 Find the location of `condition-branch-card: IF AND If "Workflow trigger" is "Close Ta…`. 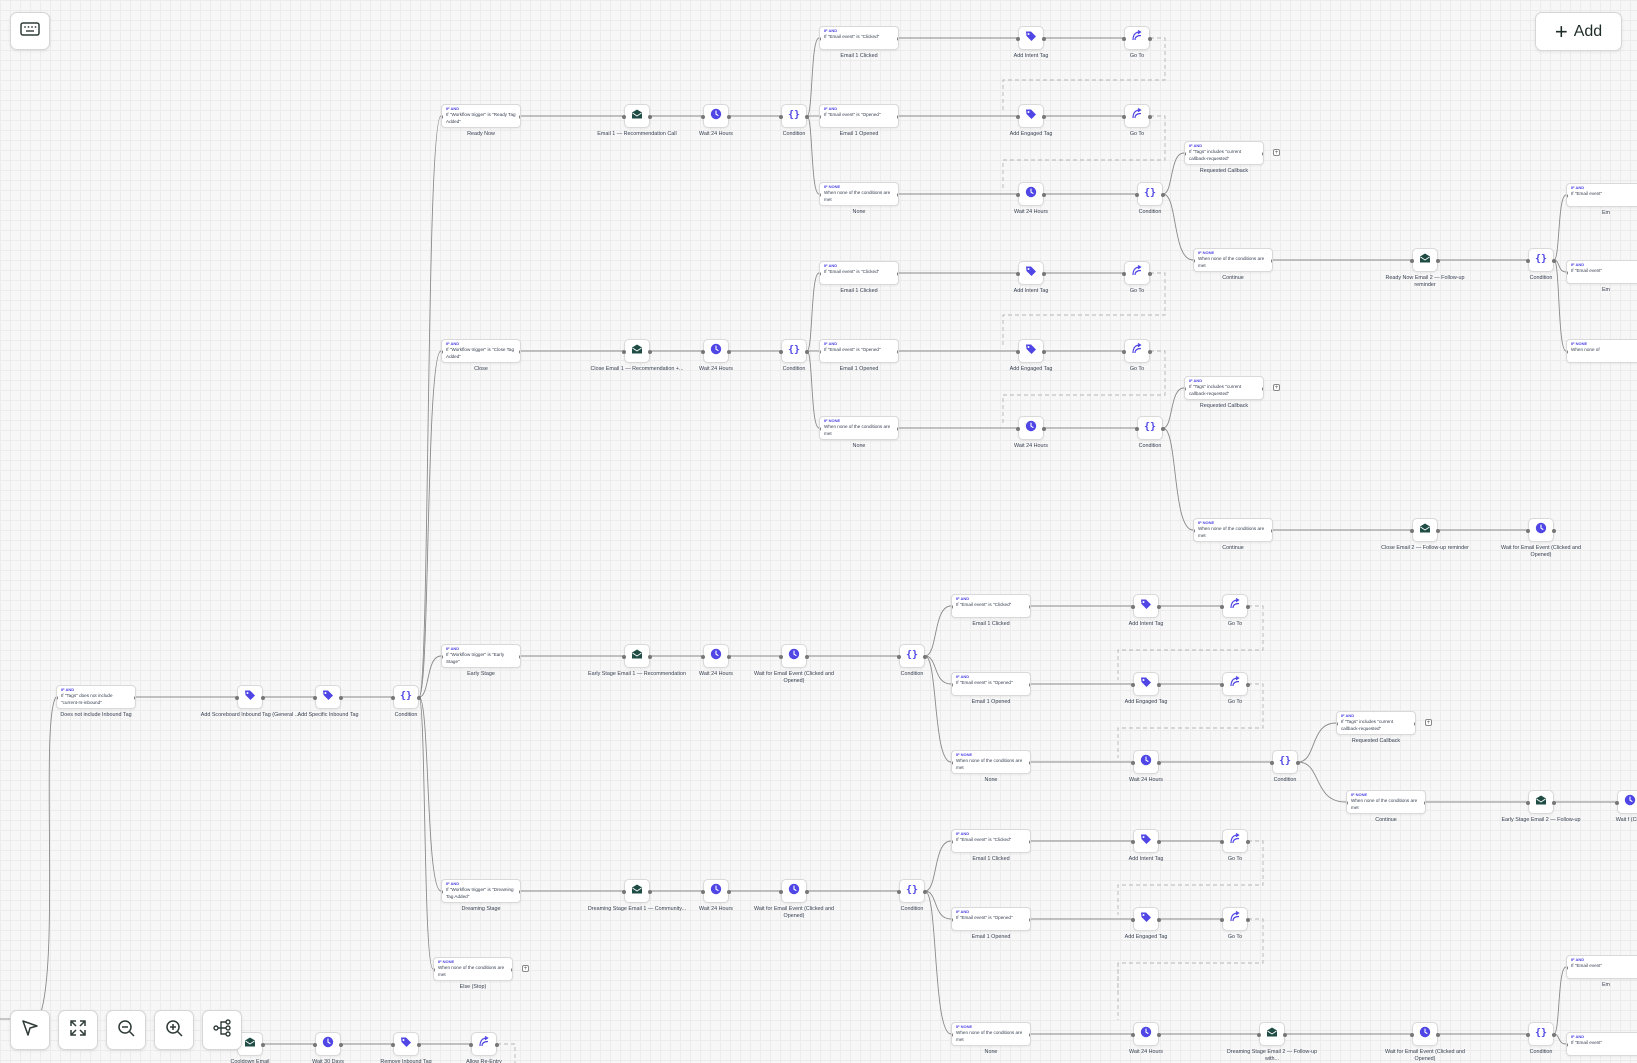

condition-branch-card: IF AND If "Workflow trigger" is "Close Ta… is located at coordinates (481, 351).